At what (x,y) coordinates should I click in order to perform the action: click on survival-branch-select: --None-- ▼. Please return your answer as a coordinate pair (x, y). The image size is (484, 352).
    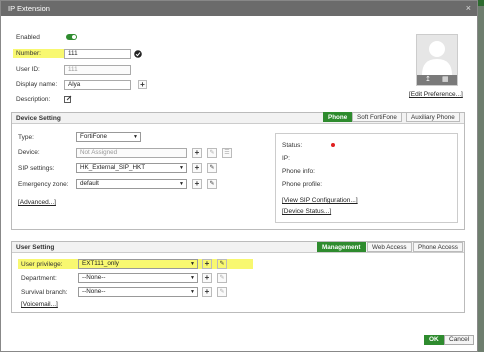
    Looking at the image, I should click on (138, 292).